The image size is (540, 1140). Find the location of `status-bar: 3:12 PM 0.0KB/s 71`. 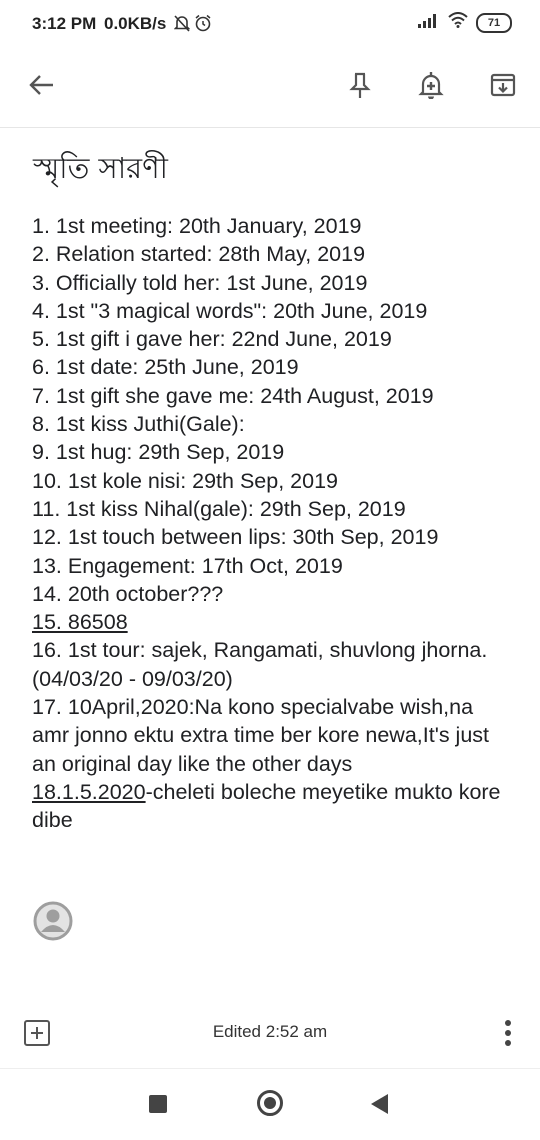

status-bar: 3:12 PM 0.0KB/s 71 is located at coordinates (270, 25).